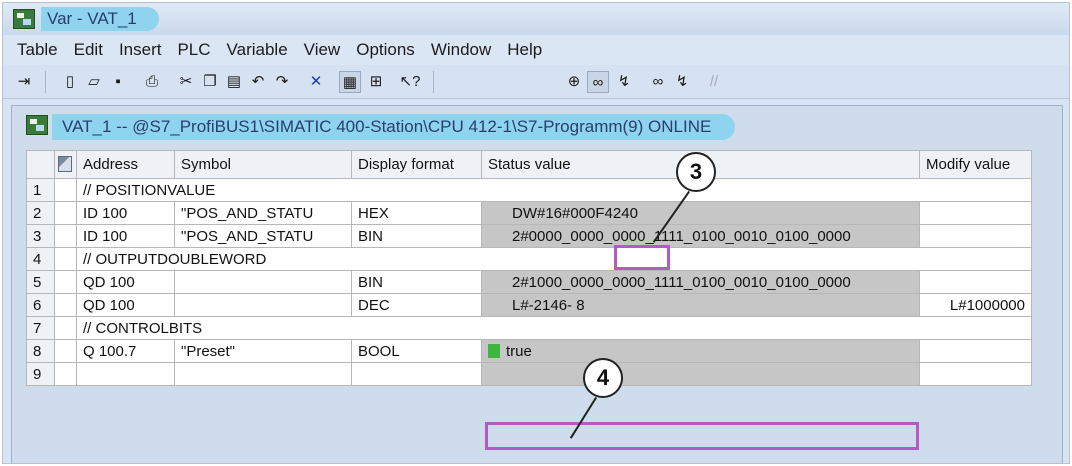 The width and height of the screenshot is (1072, 466). Describe the element at coordinates (529, 374) in the screenshot. I see `table-row: 9` at that location.